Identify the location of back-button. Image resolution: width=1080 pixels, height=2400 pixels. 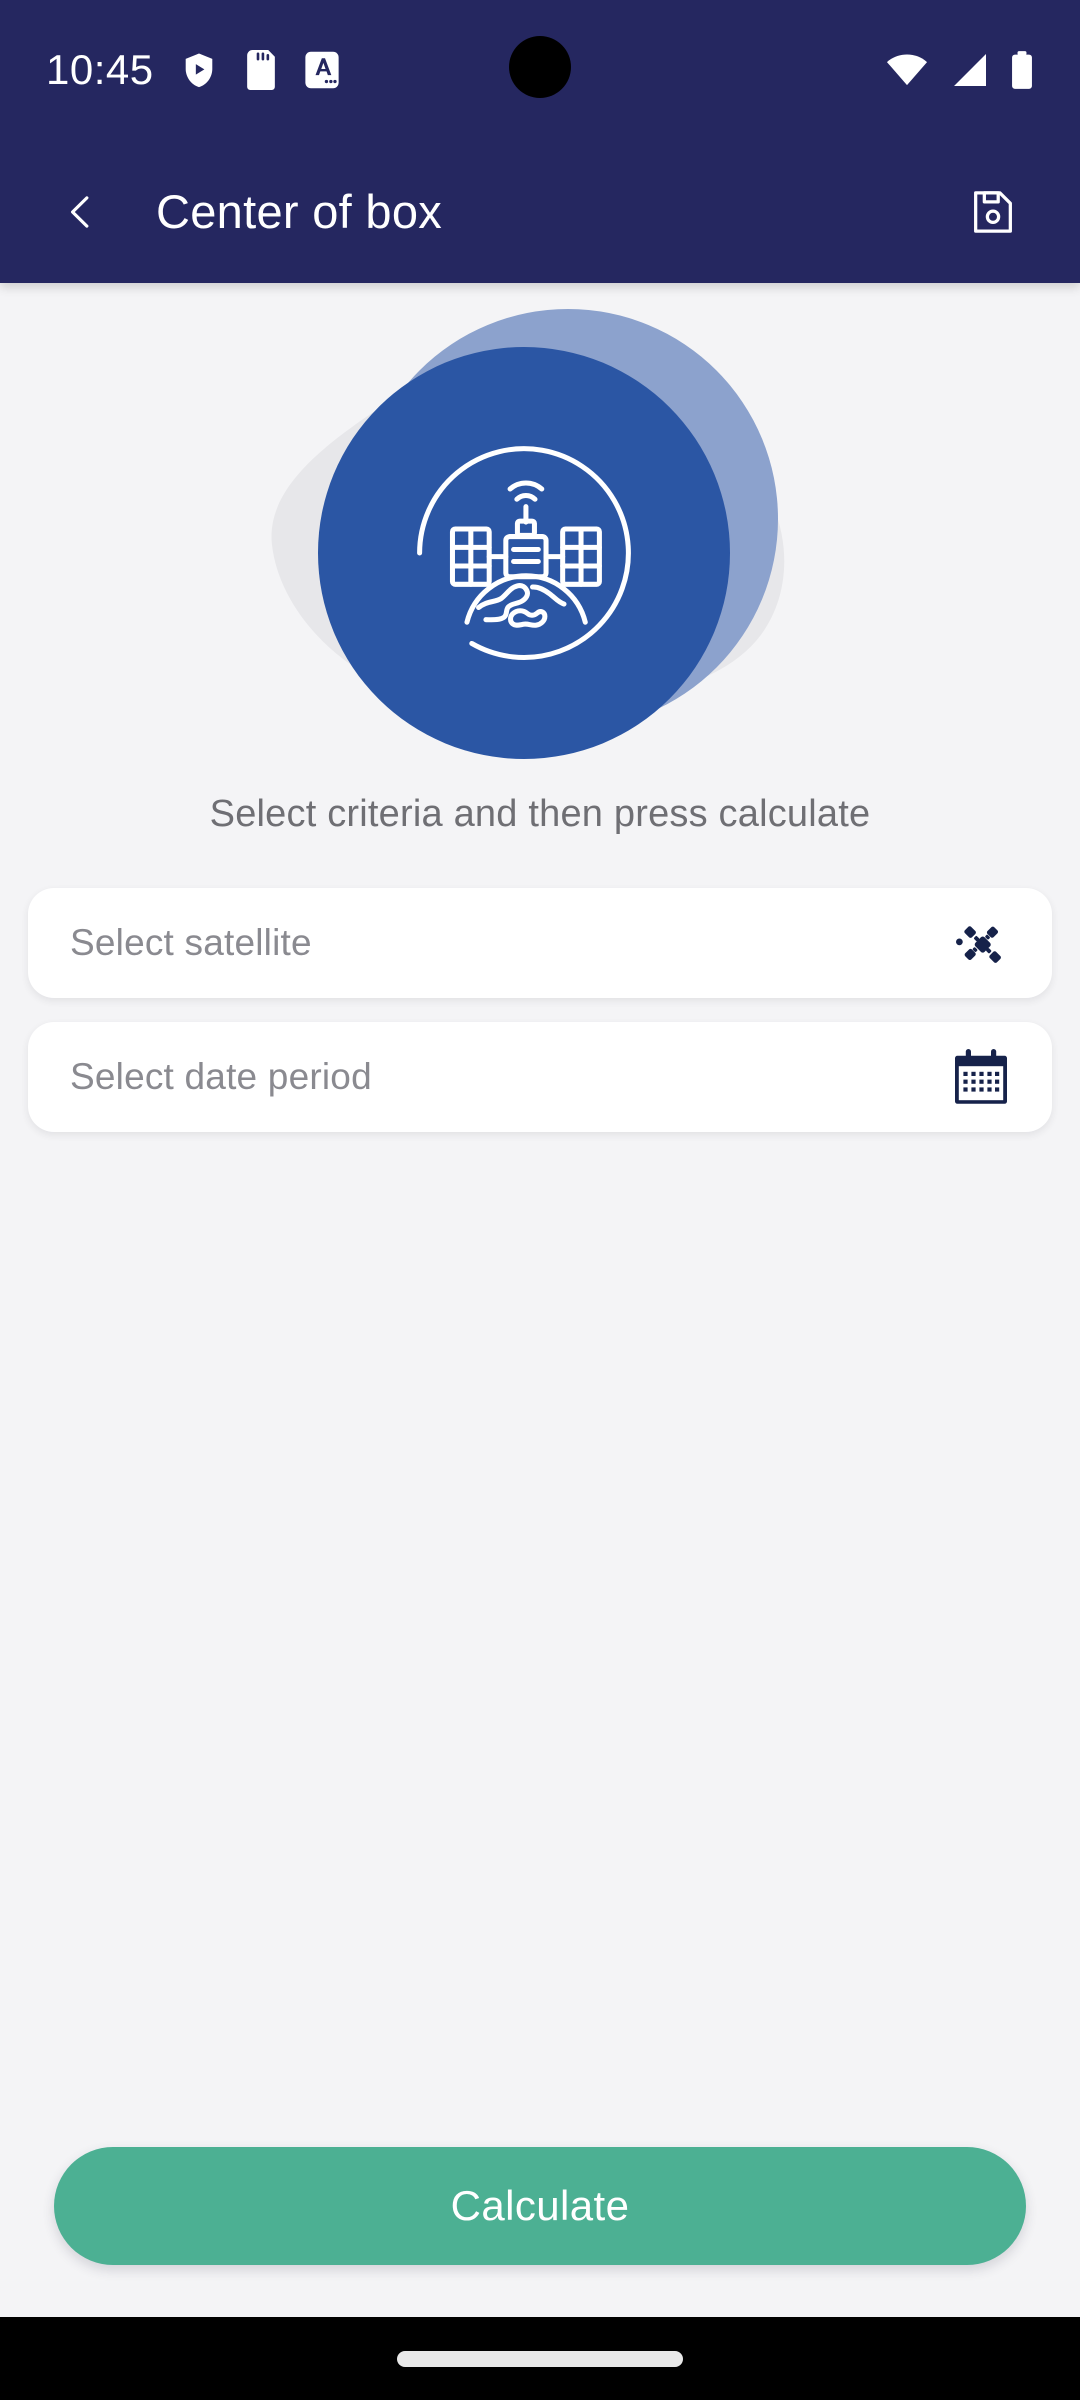
(81, 212).